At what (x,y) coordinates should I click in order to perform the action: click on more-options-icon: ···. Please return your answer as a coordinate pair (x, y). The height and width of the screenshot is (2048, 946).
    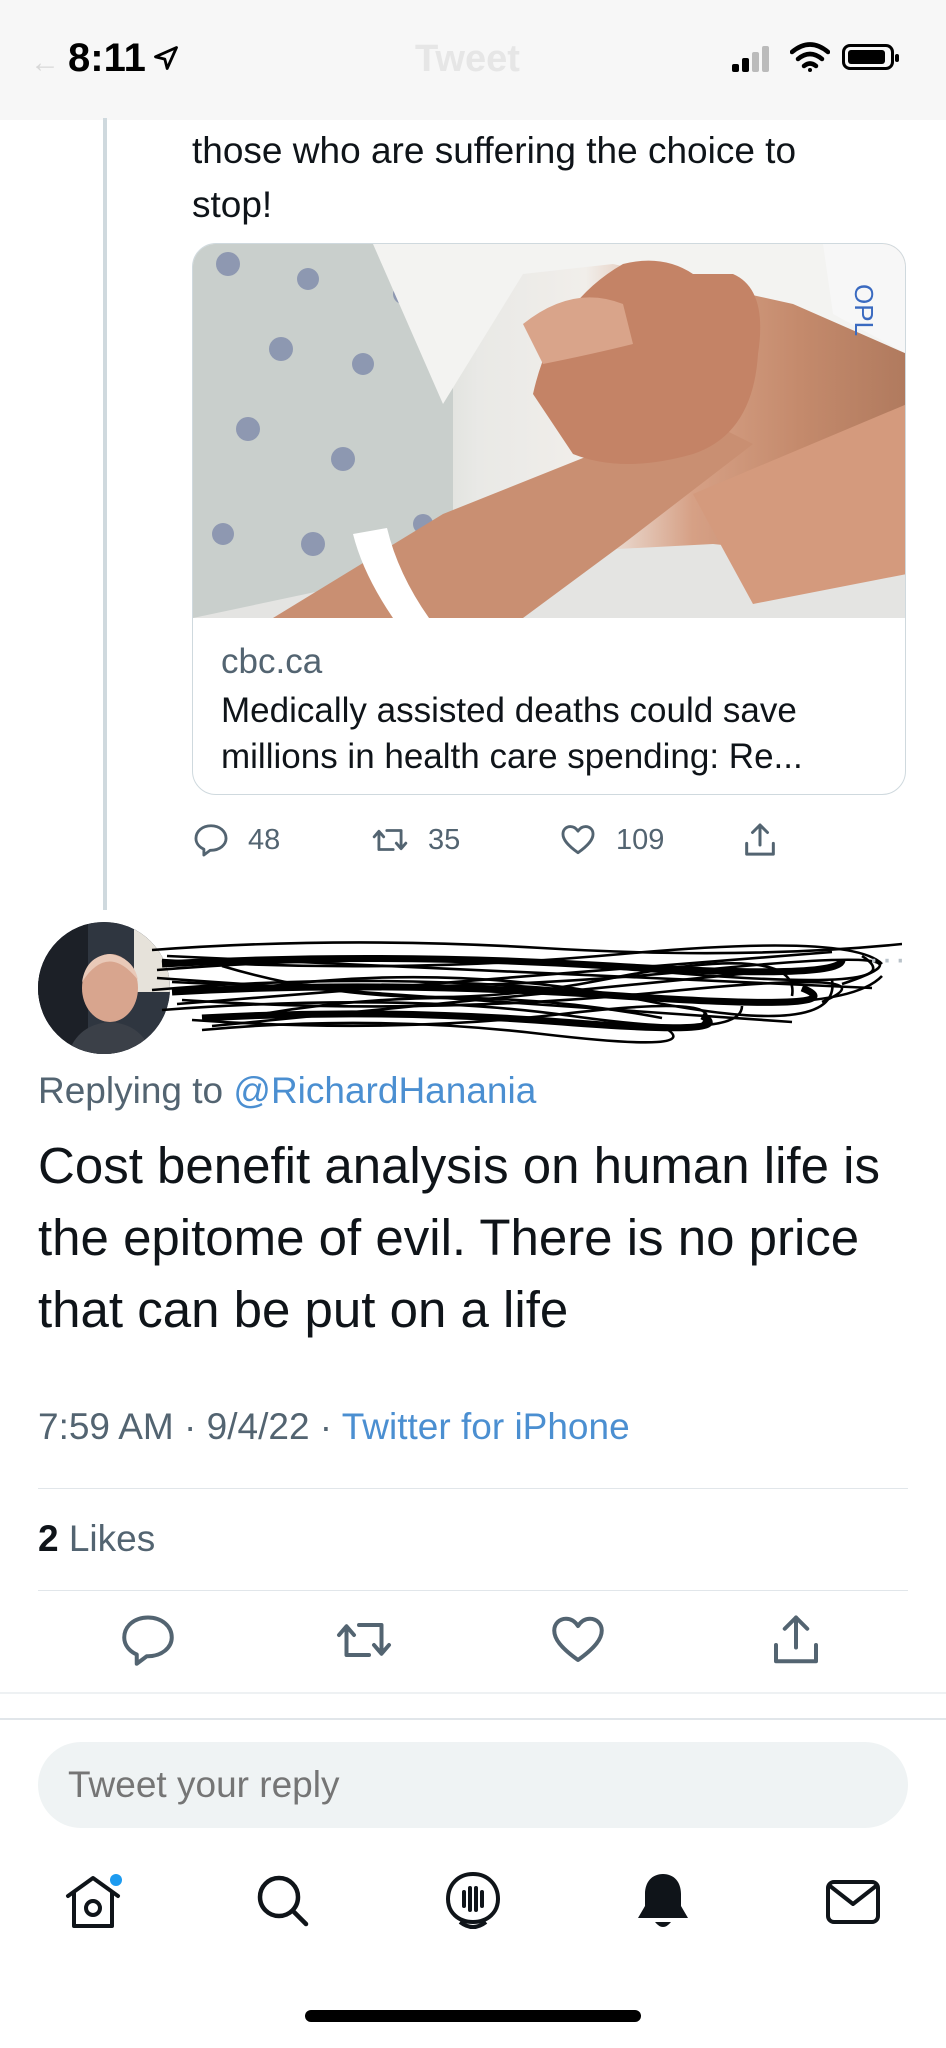
    Looking at the image, I should click on (888, 959).